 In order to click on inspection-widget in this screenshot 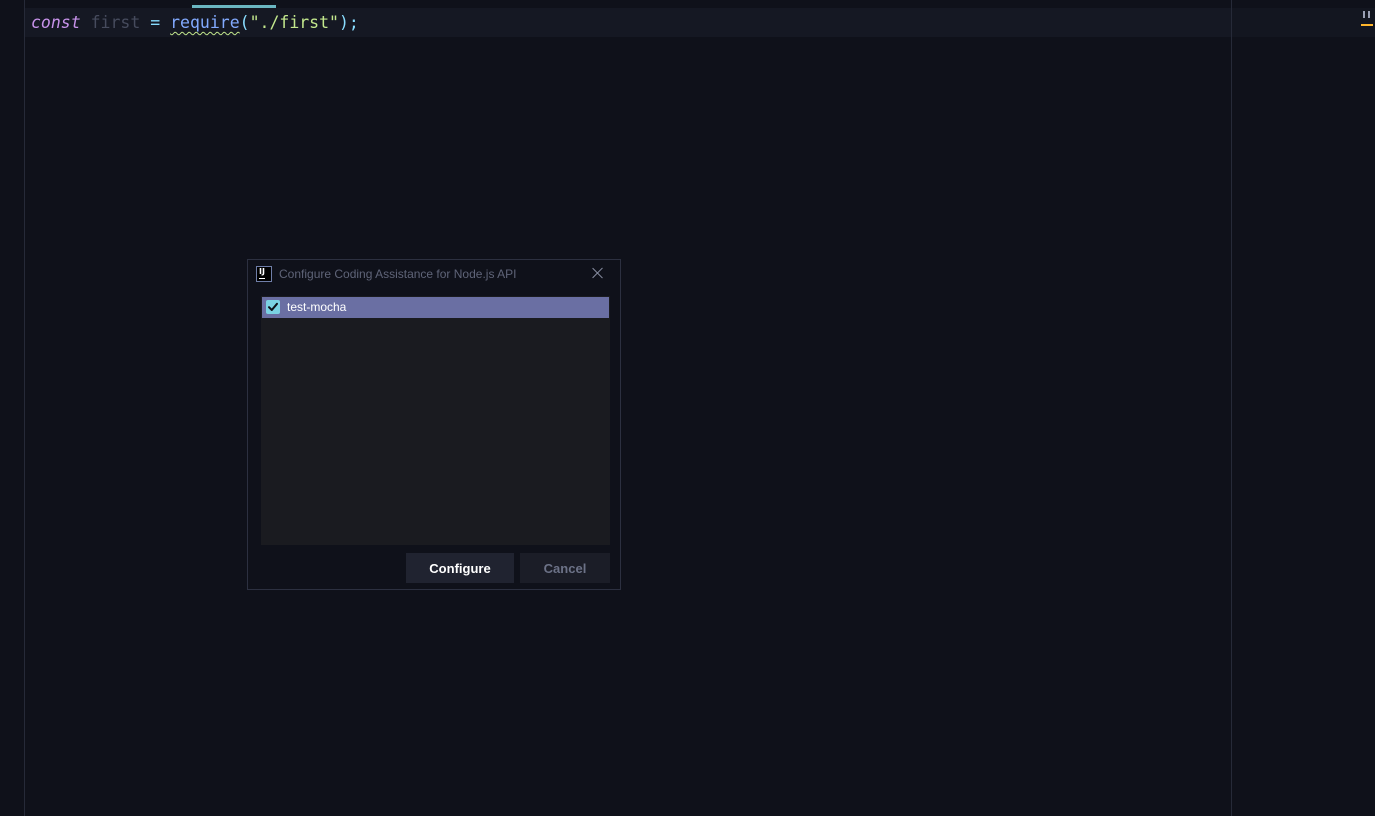, I will do `click(1367, 19)`.